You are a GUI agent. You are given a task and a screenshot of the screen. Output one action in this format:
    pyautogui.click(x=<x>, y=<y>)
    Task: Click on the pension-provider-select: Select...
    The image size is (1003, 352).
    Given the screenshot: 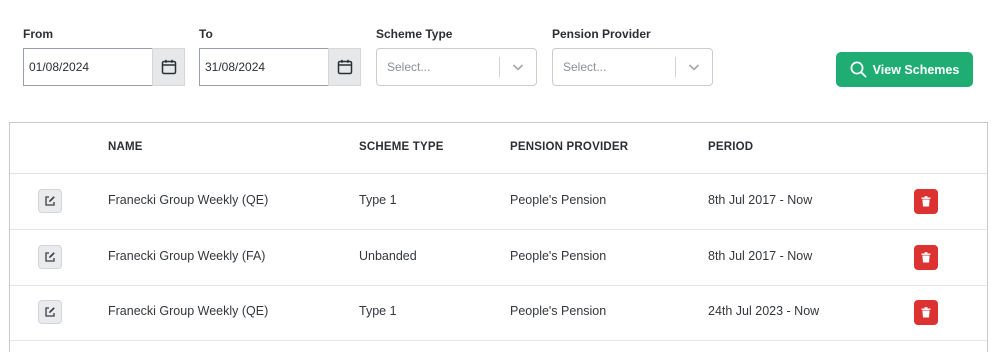 What is the action you would take?
    pyautogui.click(x=632, y=67)
    